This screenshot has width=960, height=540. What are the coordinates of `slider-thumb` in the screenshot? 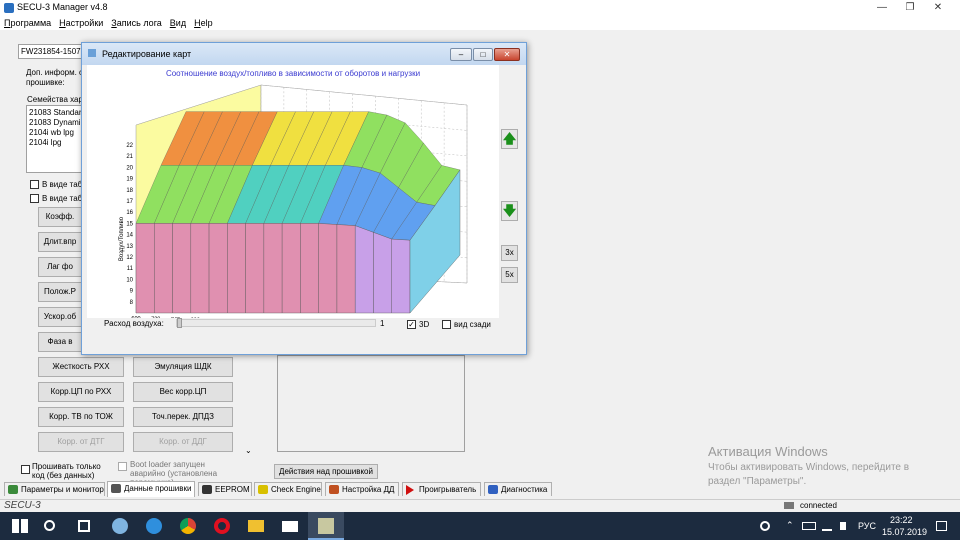 It's located at (179, 323).